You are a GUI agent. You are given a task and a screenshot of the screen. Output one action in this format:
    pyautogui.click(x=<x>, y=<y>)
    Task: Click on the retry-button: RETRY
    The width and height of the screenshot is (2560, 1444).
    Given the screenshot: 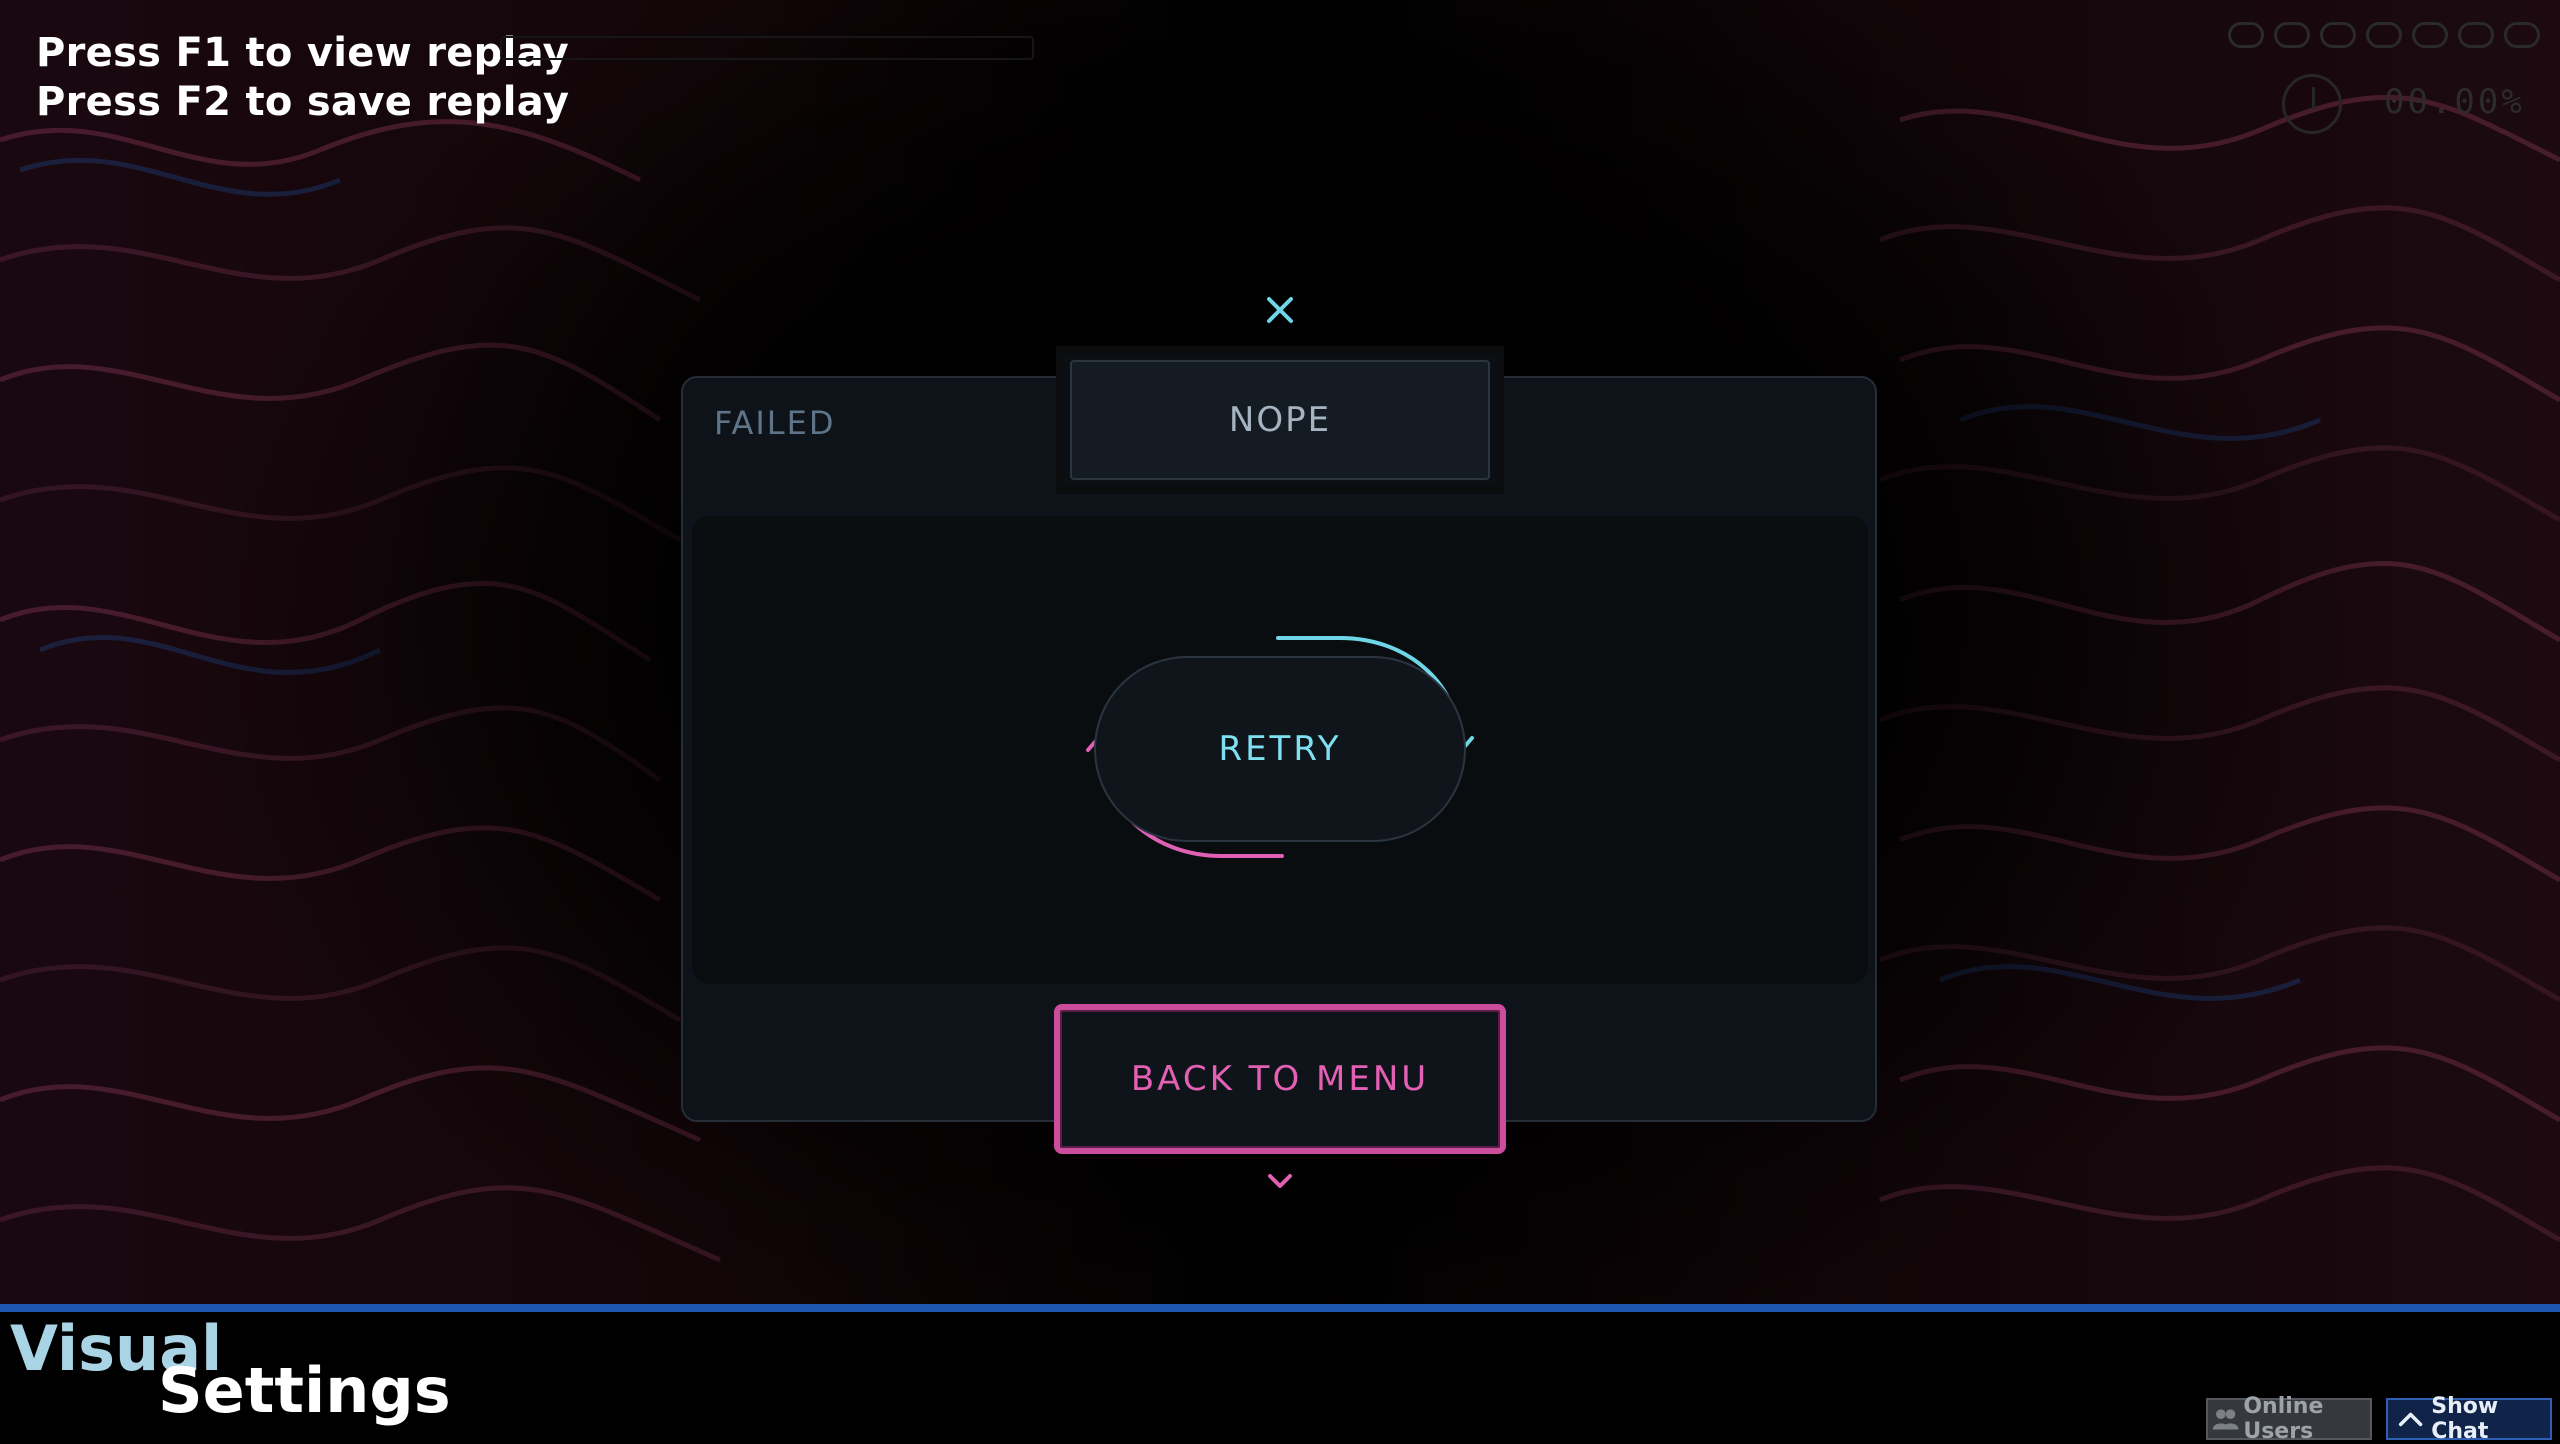 What is the action you would take?
    pyautogui.click(x=1280, y=749)
    